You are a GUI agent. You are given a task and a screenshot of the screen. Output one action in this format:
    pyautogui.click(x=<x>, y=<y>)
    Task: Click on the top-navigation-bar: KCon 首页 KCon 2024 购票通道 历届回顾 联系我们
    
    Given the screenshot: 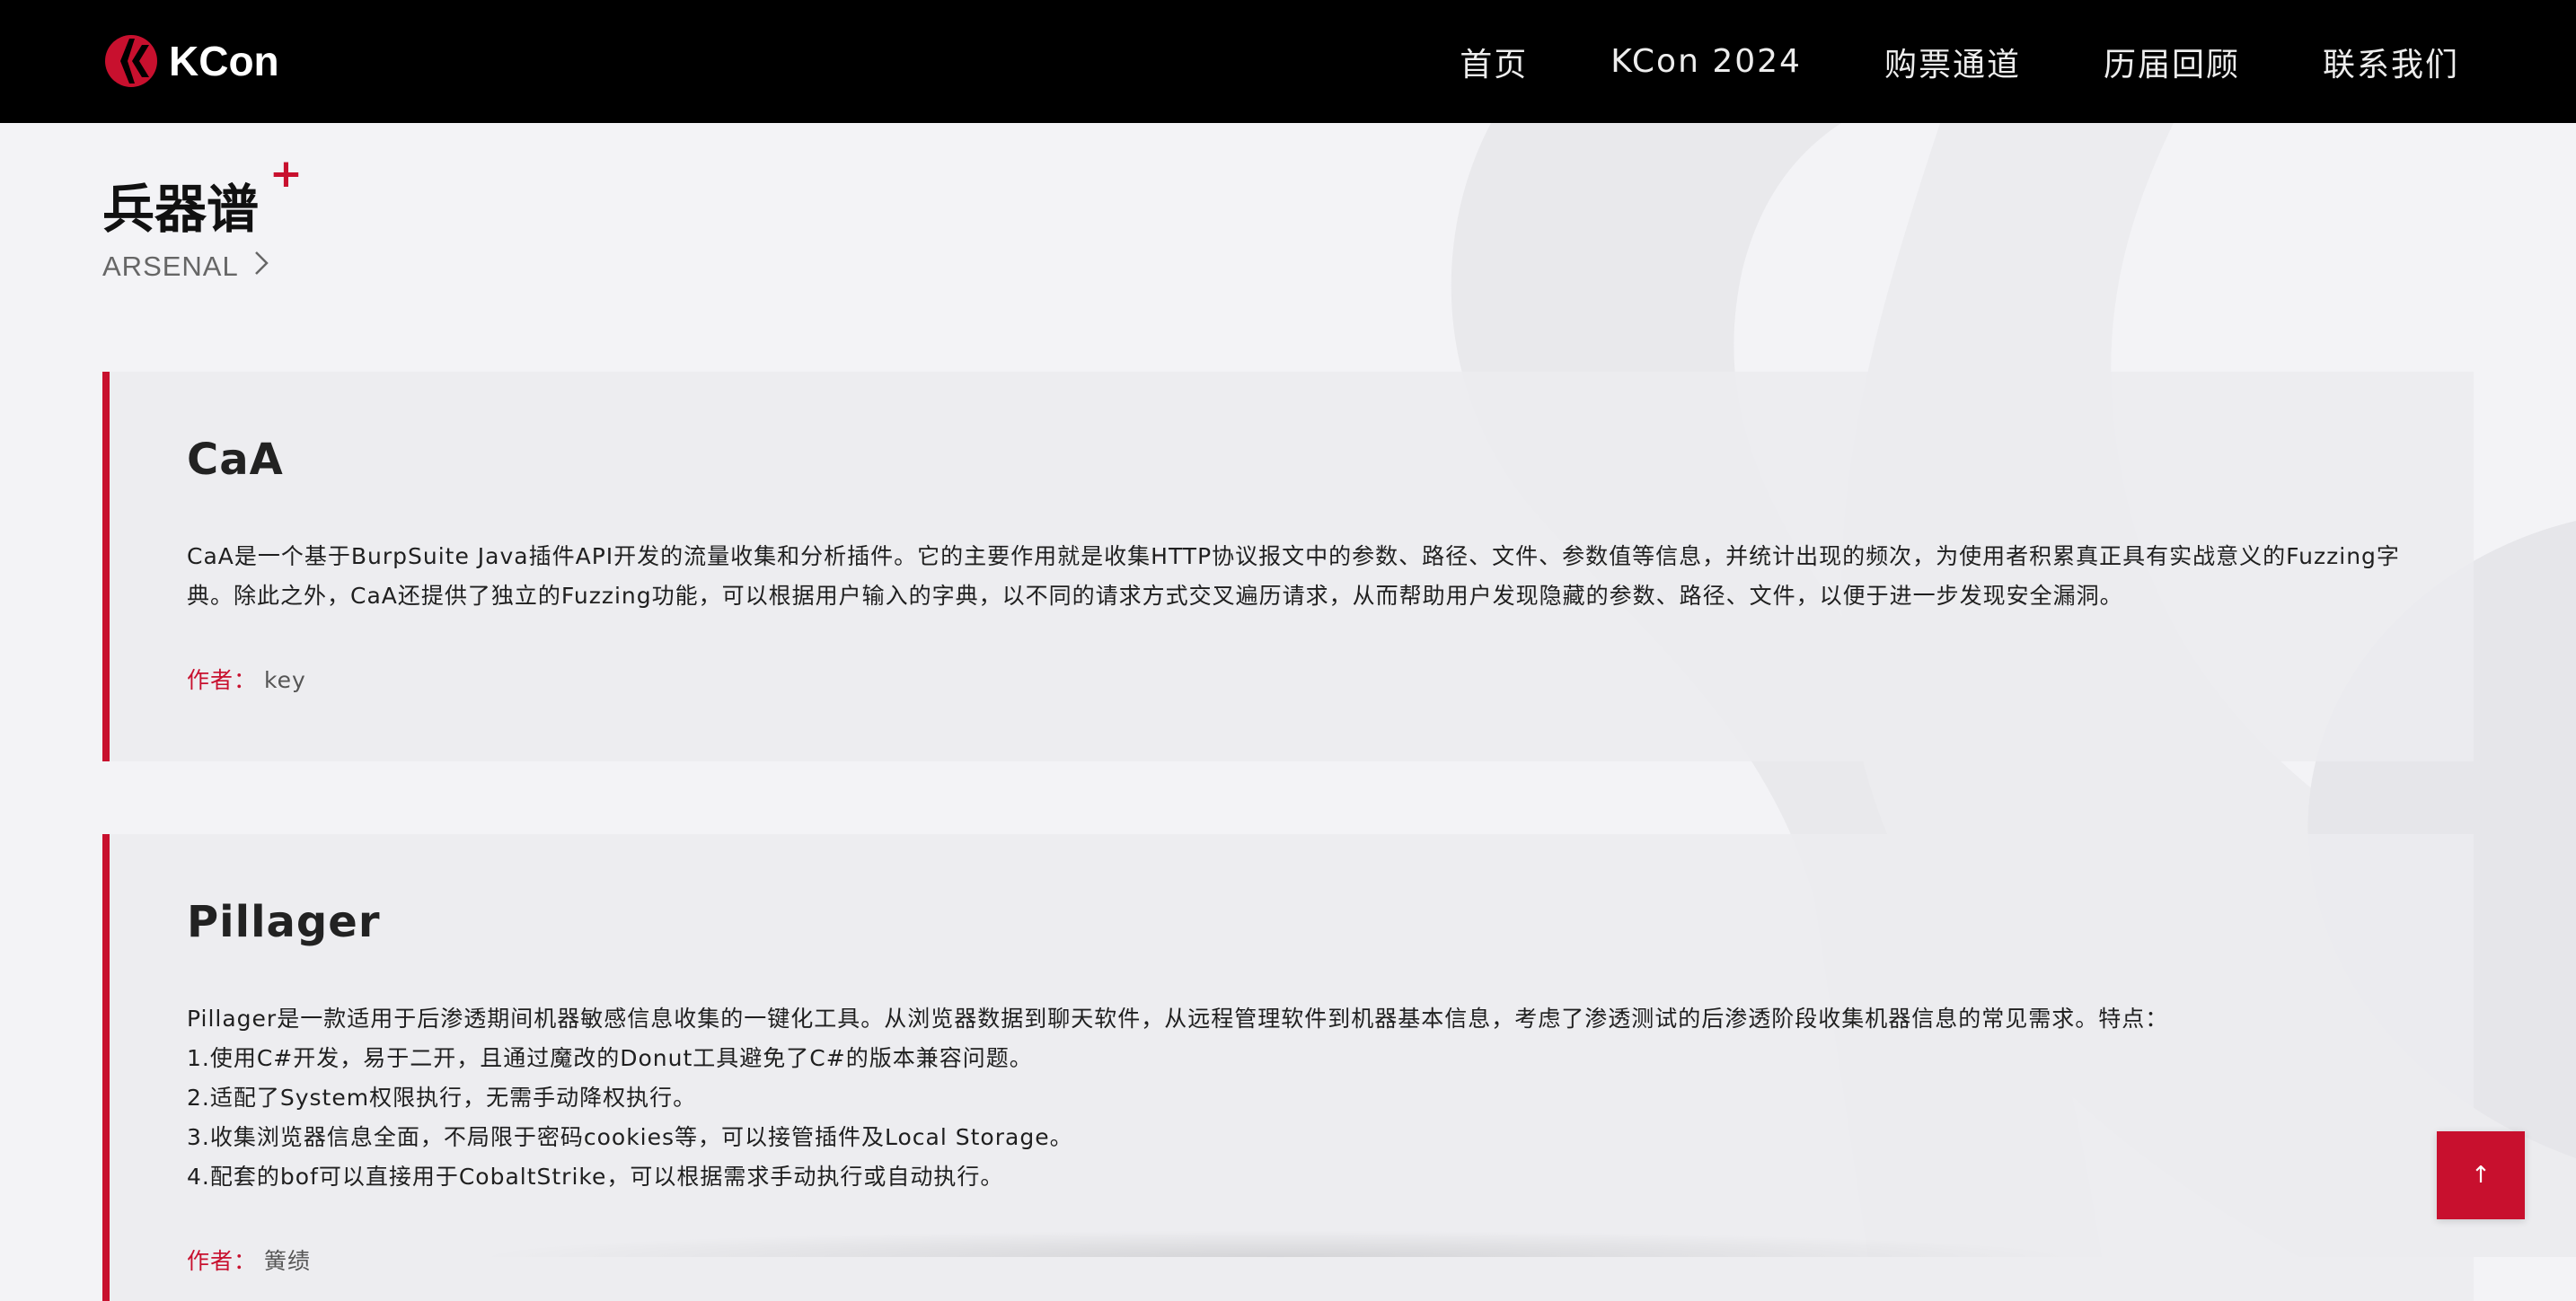 What is the action you would take?
    pyautogui.click(x=1288, y=62)
    